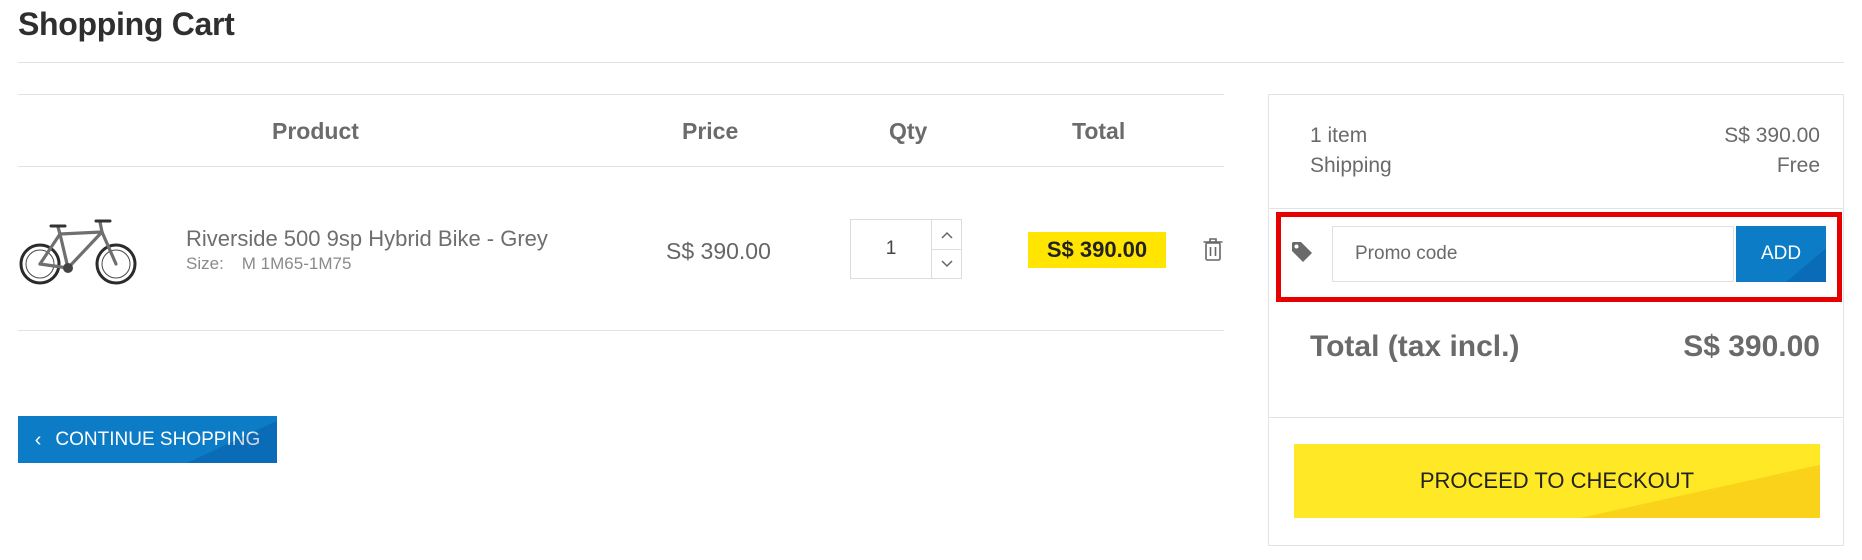 The width and height of the screenshot is (1862, 560). I want to click on cart-top-divider, so click(621, 94).